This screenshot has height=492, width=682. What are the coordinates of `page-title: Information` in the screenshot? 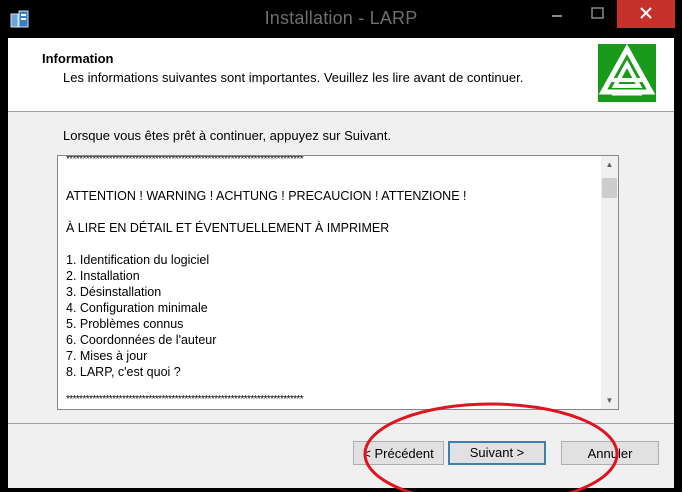 It's located at (78, 58).